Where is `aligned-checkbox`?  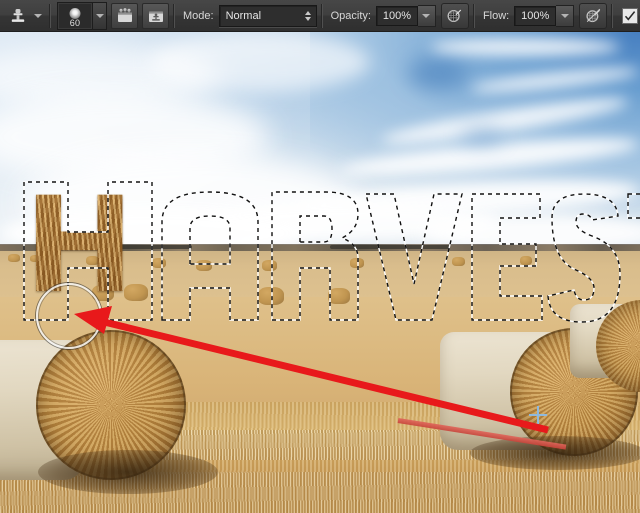 aligned-checkbox is located at coordinates (630, 15).